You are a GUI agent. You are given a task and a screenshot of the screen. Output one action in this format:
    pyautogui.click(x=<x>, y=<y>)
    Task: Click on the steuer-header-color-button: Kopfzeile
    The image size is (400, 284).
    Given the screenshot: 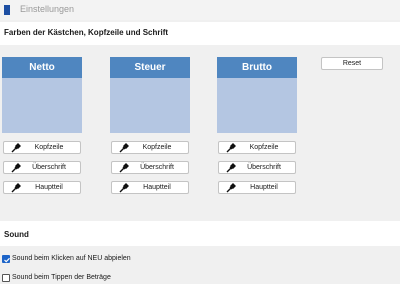 What is the action you would take?
    pyautogui.click(x=150, y=147)
    